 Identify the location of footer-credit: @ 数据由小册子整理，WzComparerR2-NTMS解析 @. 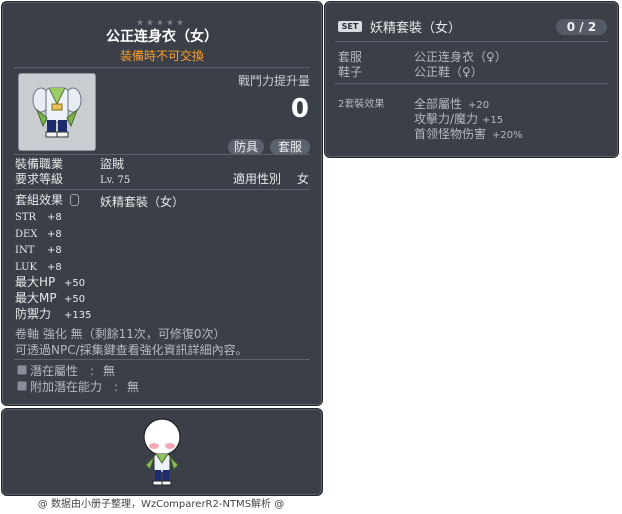
(161, 504).